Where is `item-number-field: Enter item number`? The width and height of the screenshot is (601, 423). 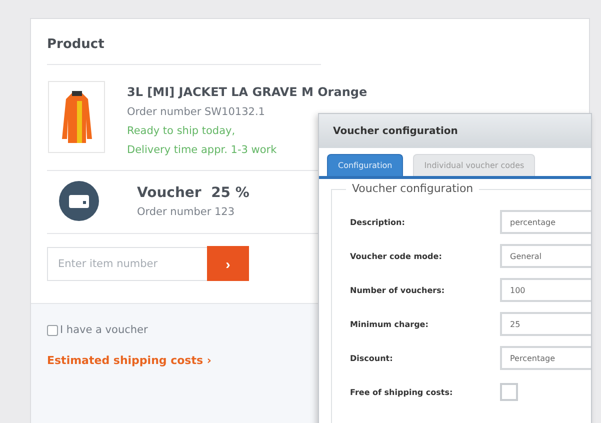
item-number-field: Enter item number is located at coordinates (127, 264).